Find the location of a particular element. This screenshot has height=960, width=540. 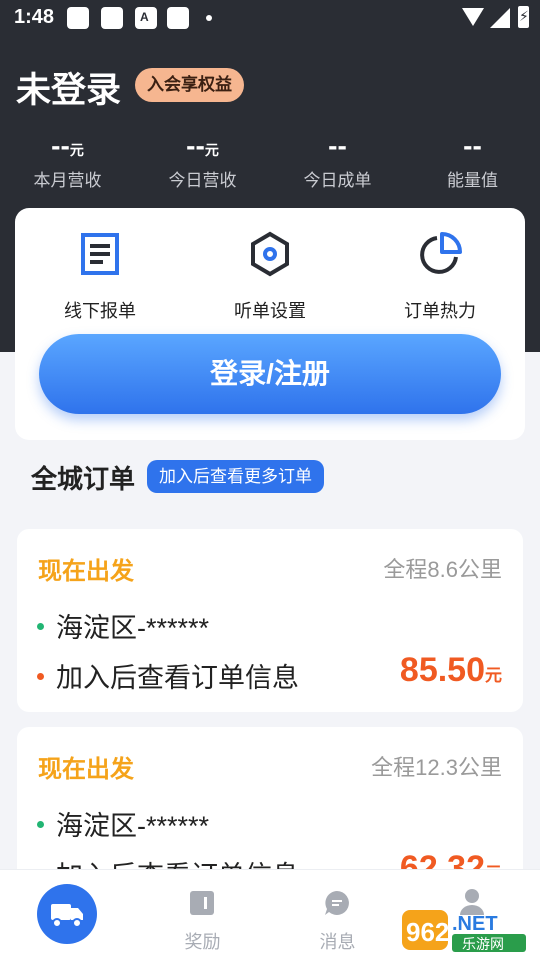

status-bar: 1:48 A ⚡ is located at coordinates (270, 19).